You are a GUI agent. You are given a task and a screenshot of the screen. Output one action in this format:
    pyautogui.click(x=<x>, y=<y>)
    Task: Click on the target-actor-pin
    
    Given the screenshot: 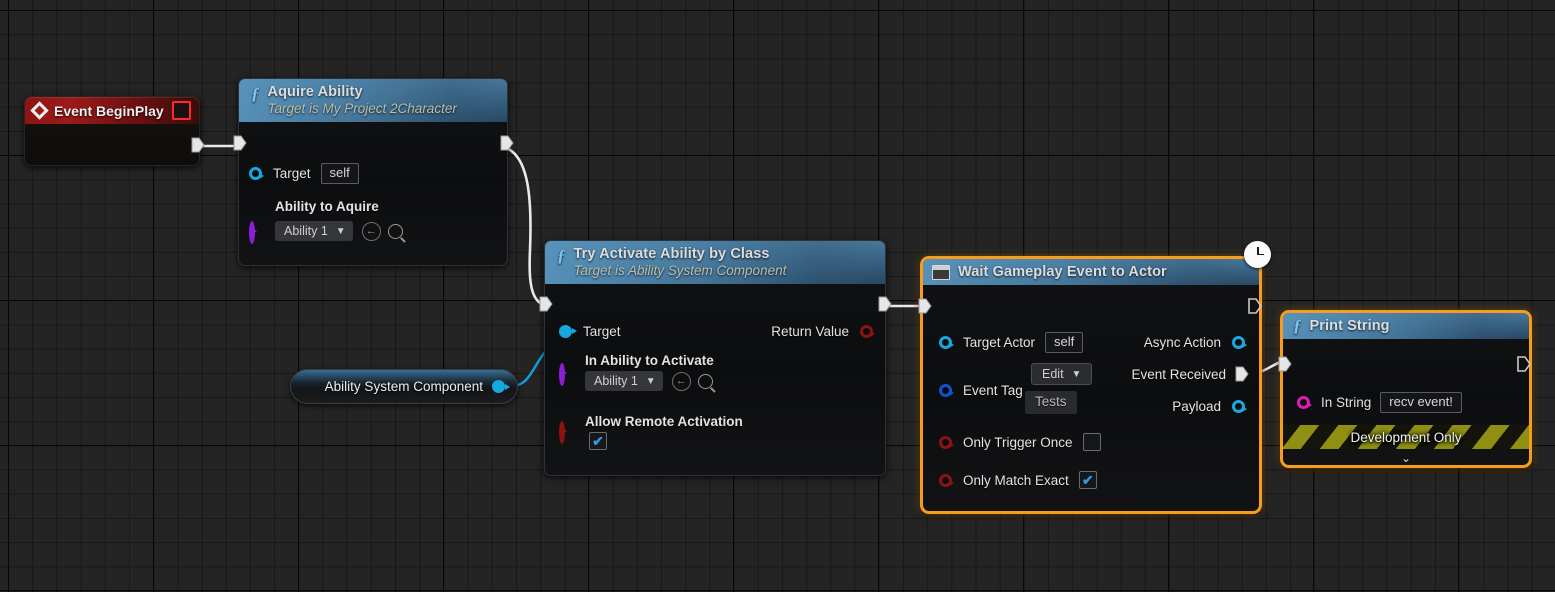 What is the action you would take?
    pyautogui.click(x=946, y=342)
    